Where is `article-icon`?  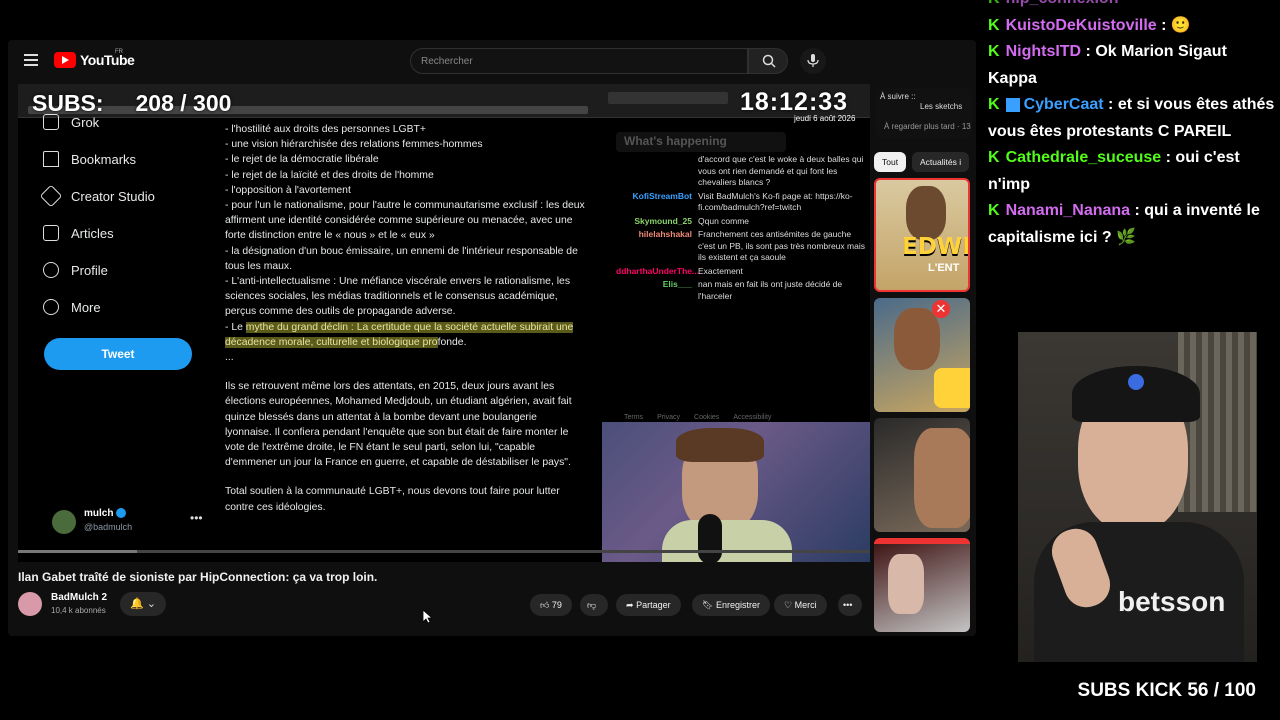
article-icon is located at coordinates (51, 233).